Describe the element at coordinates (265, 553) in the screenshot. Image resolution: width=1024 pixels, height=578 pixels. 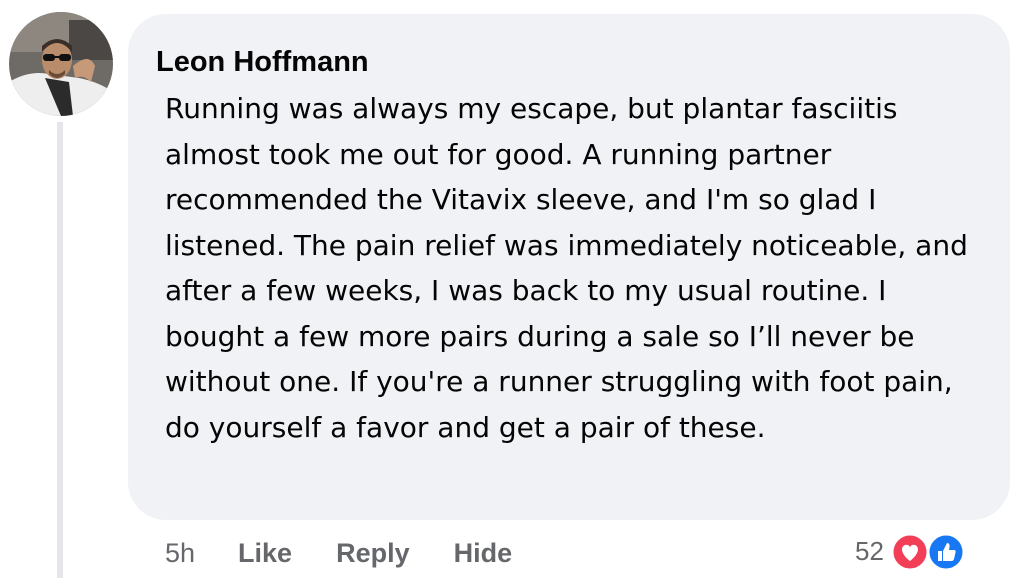
I see `like-button: Like` at that location.